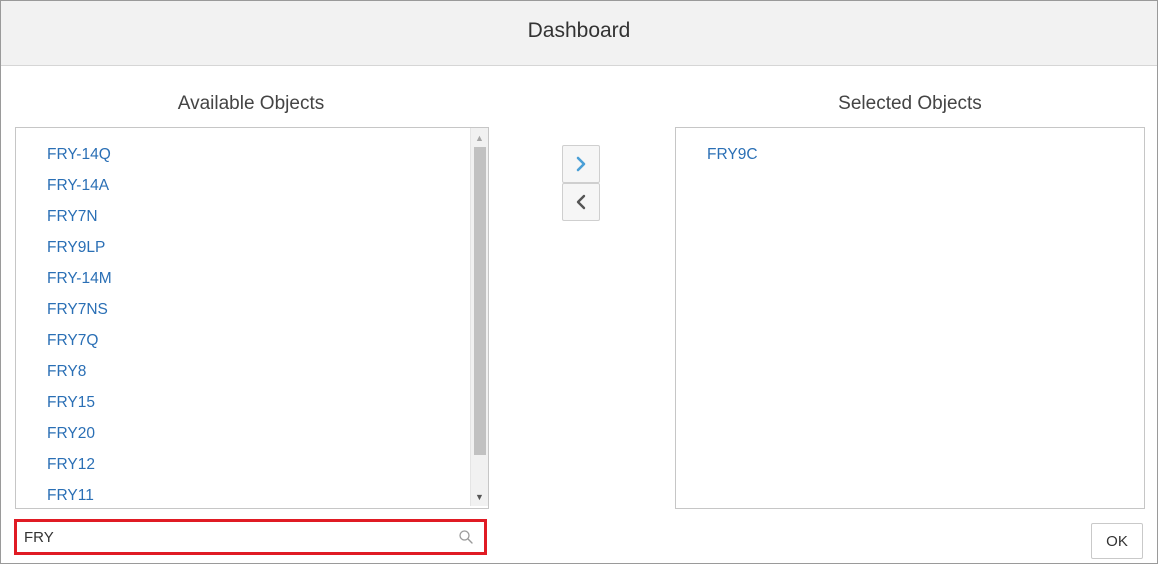  Describe the element at coordinates (71, 403) in the screenshot. I see `list-item: FRY15` at that location.